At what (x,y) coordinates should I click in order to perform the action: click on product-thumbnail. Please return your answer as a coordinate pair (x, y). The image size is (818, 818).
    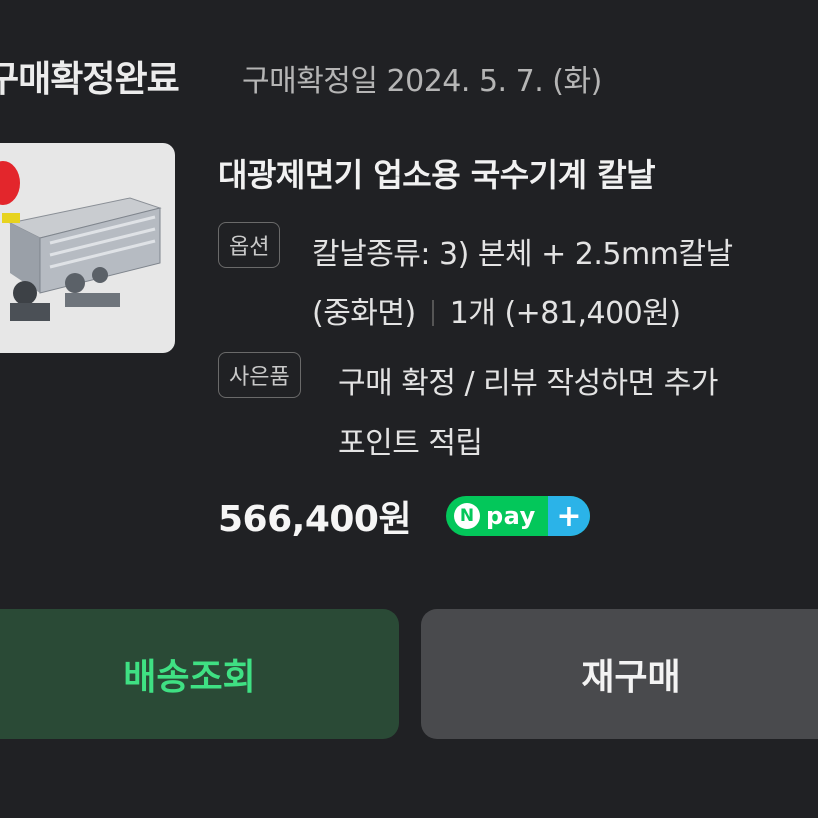
    Looking at the image, I should click on (87, 248).